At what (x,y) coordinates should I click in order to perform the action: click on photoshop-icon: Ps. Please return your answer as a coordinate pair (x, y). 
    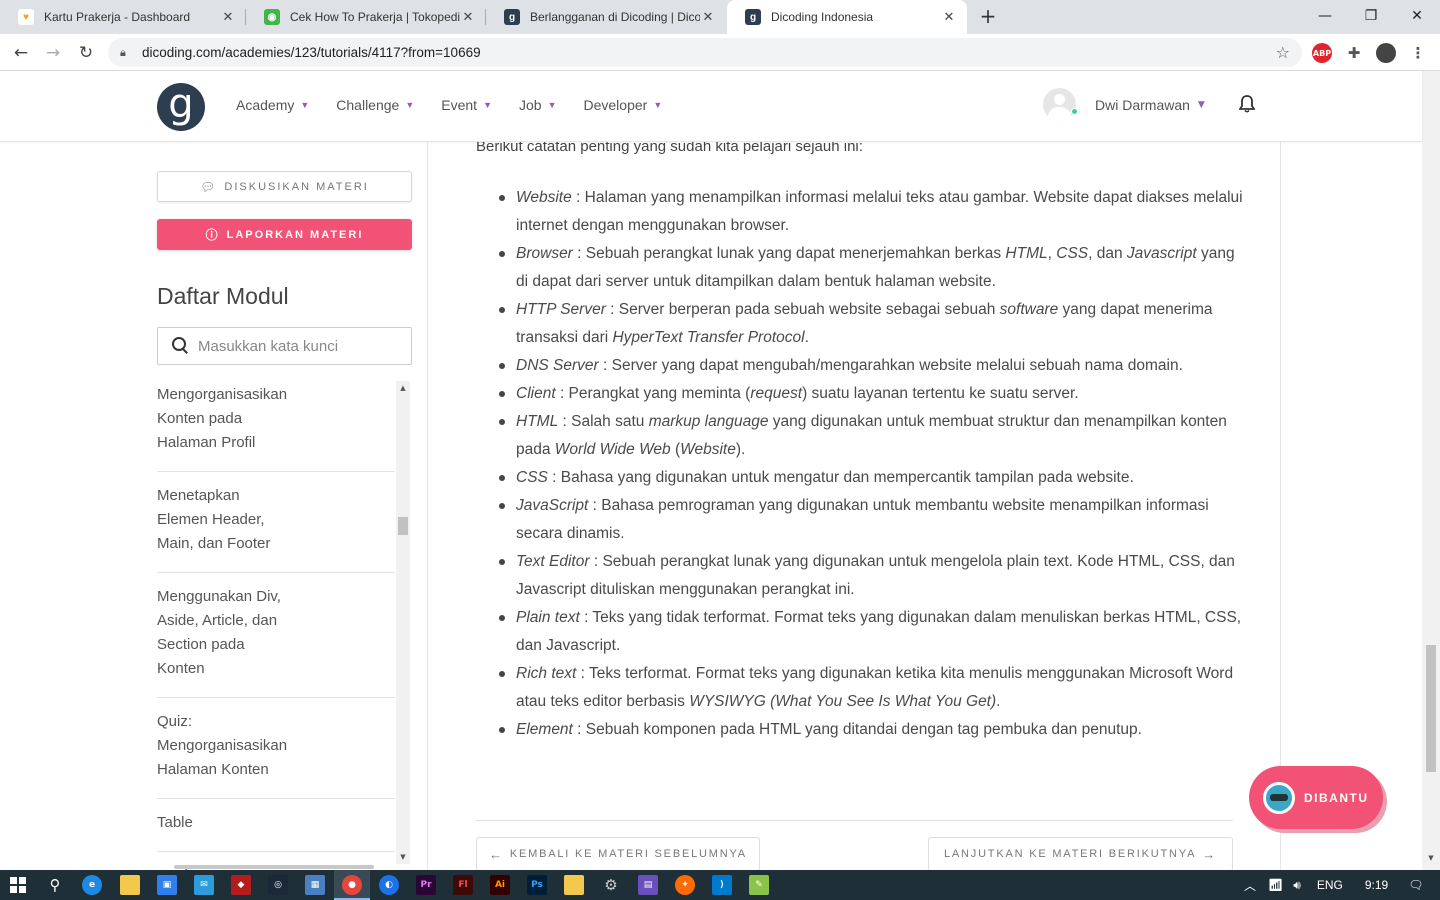
    Looking at the image, I should click on (537, 885).